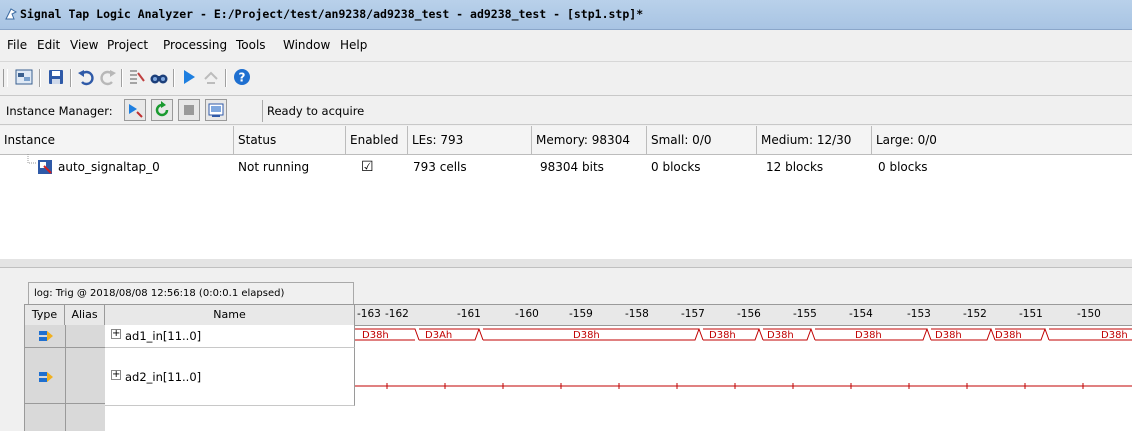  What do you see at coordinates (163, 377) in the screenshot?
I see `signal-name: ad2_in[11..0]` at bounding box center [163, 377].